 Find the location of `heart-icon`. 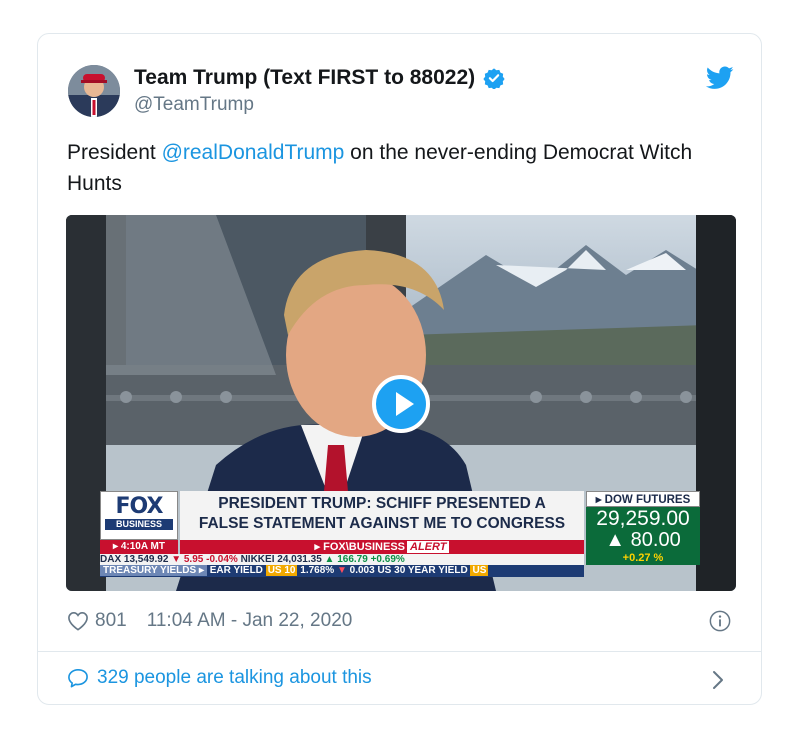

heart-icon is located at coordinates (78, 621).